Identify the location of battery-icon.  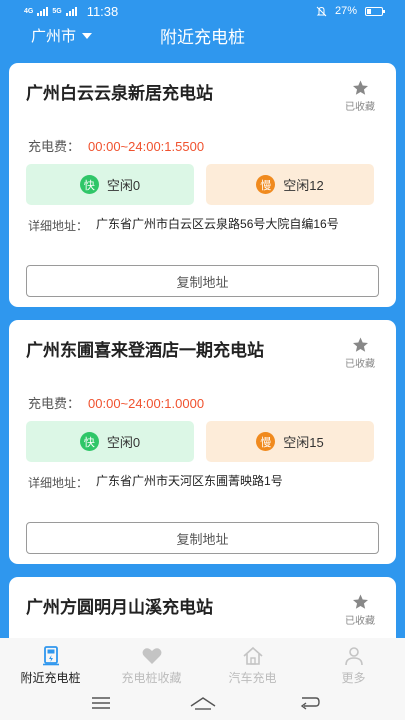
(375, 11).